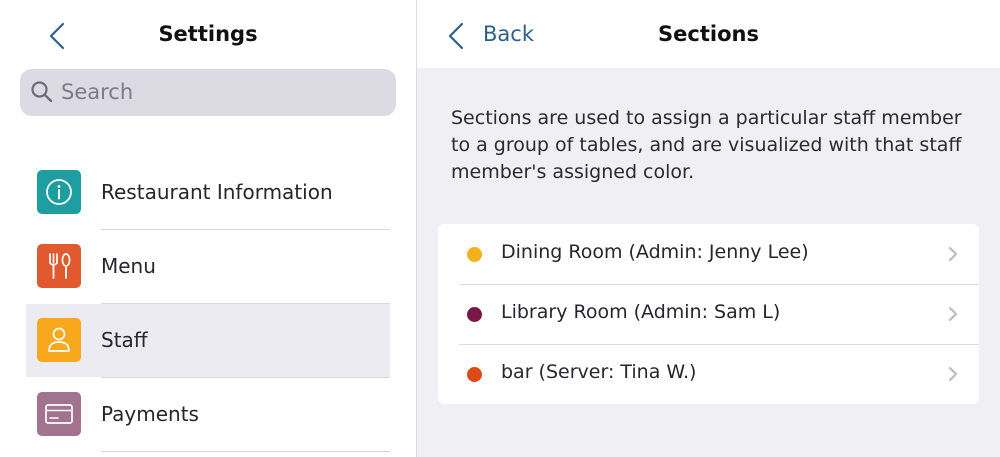 This screenshot has height=457, width=1000. Describe the element at coordinates (208, 414) in the screenshot. I see `settings-item-payments: Payments` at that location.